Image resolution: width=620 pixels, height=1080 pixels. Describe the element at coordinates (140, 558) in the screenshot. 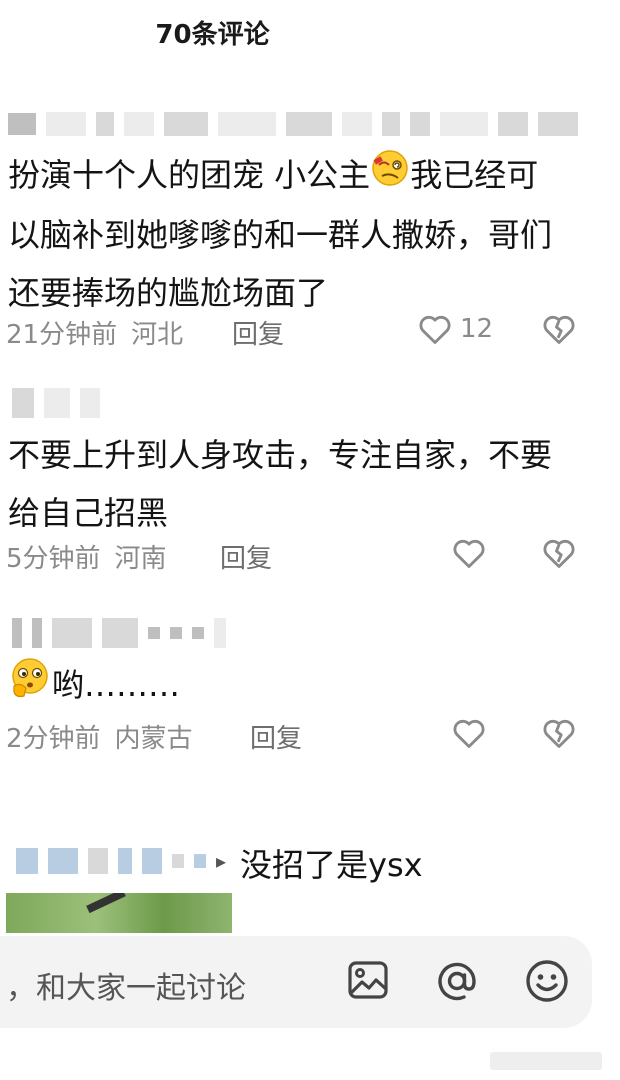

I see `comment-location: 河南` at that location.